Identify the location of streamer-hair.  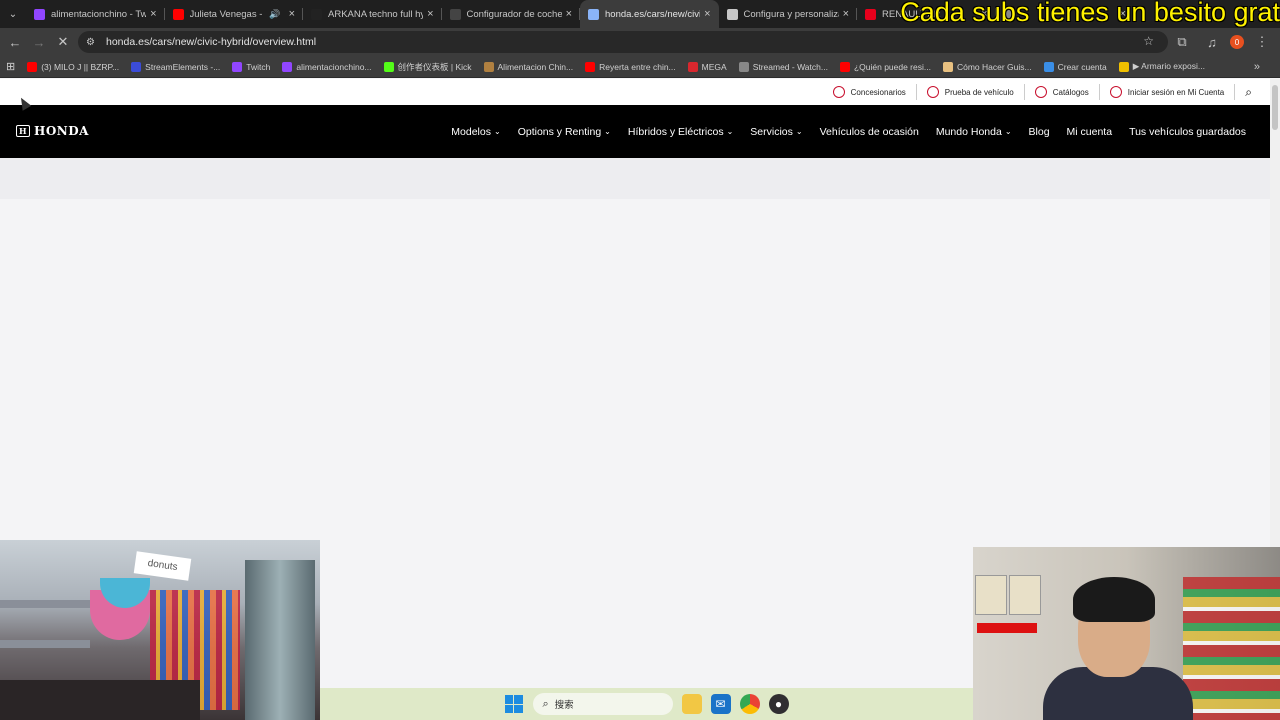
(1114, 599).